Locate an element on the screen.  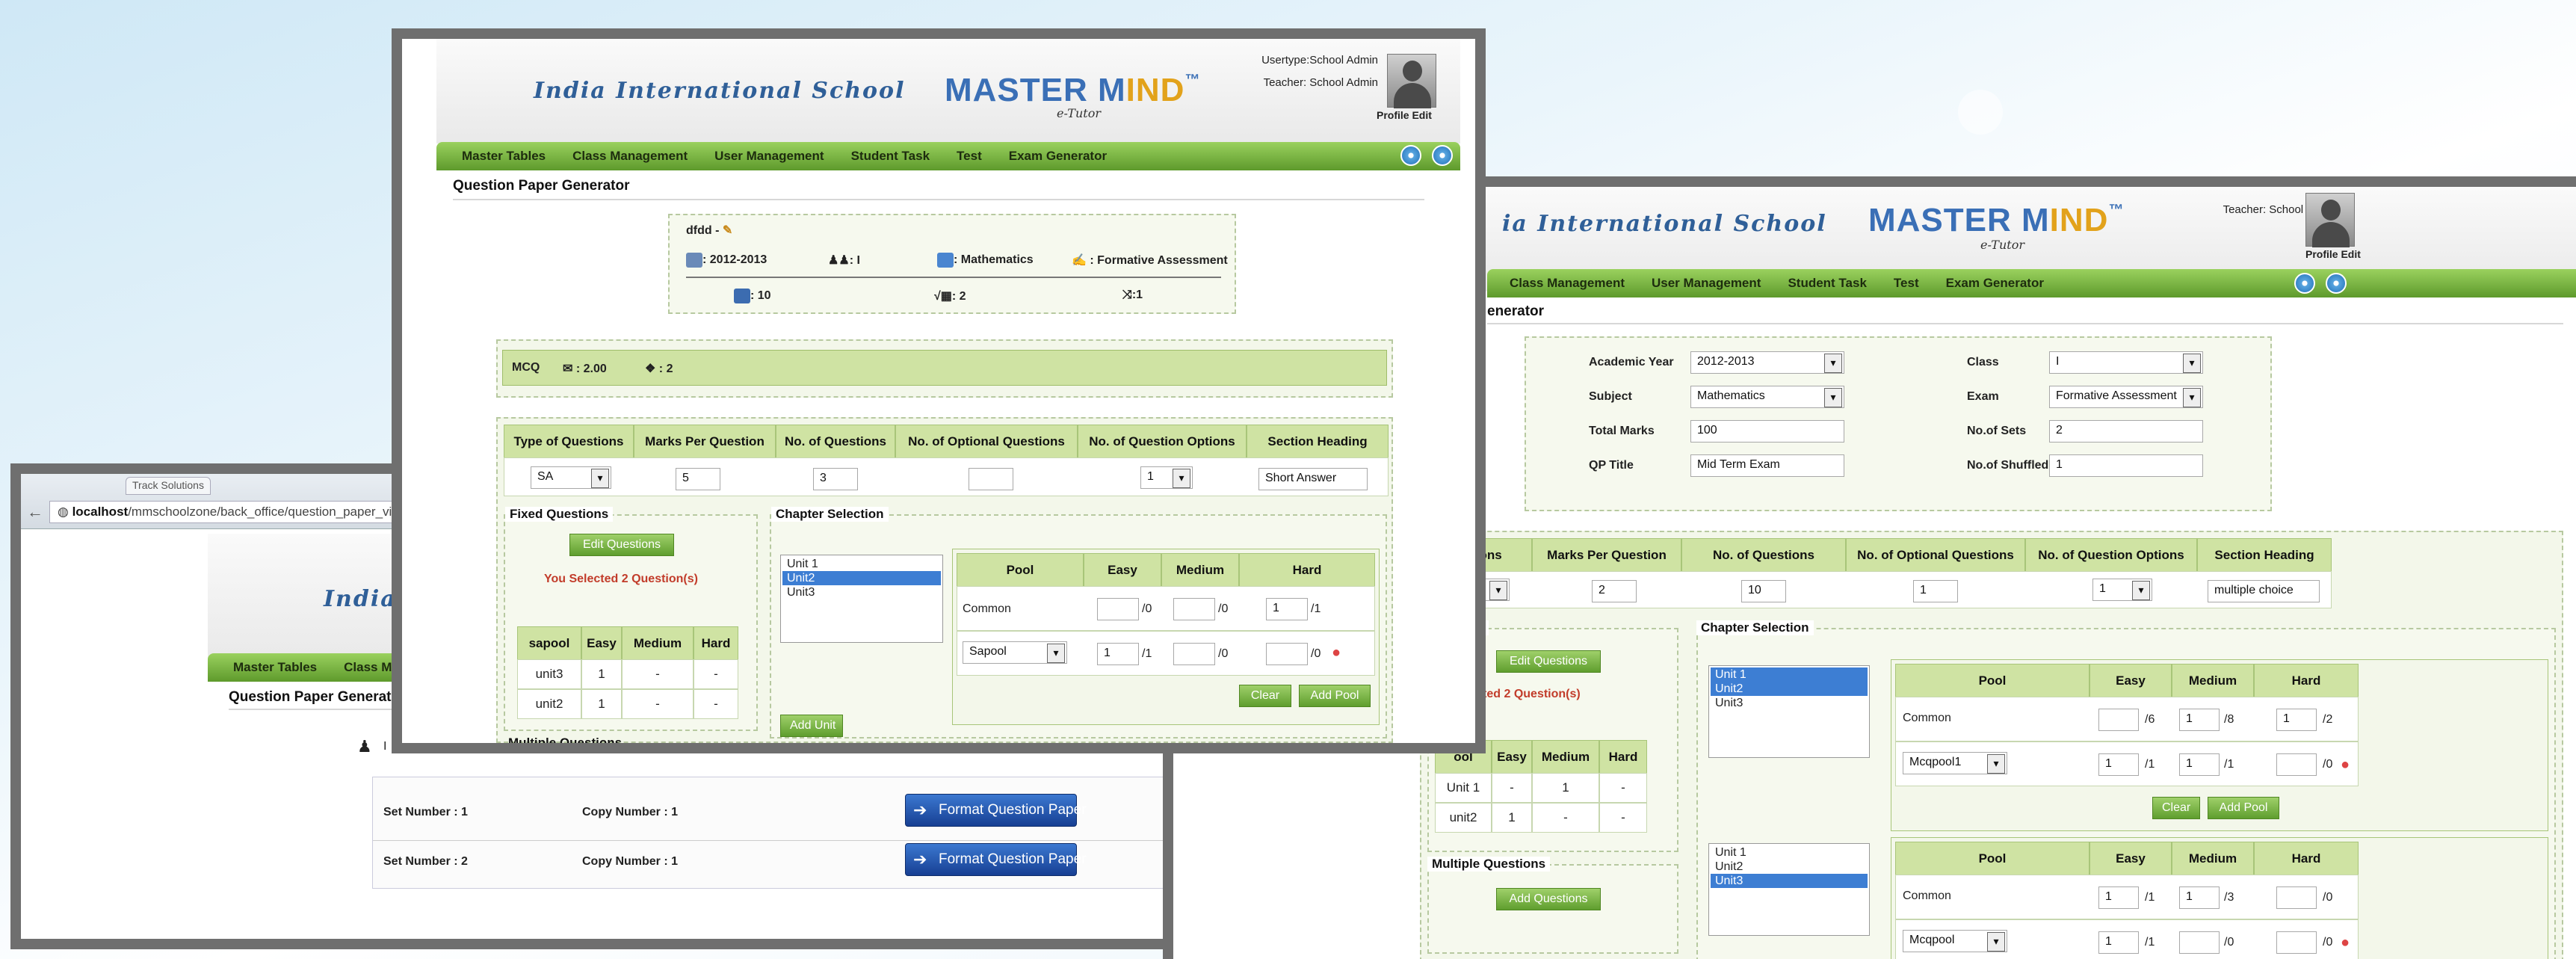
optional-input: 1 is located at coordinates (1936, 591).